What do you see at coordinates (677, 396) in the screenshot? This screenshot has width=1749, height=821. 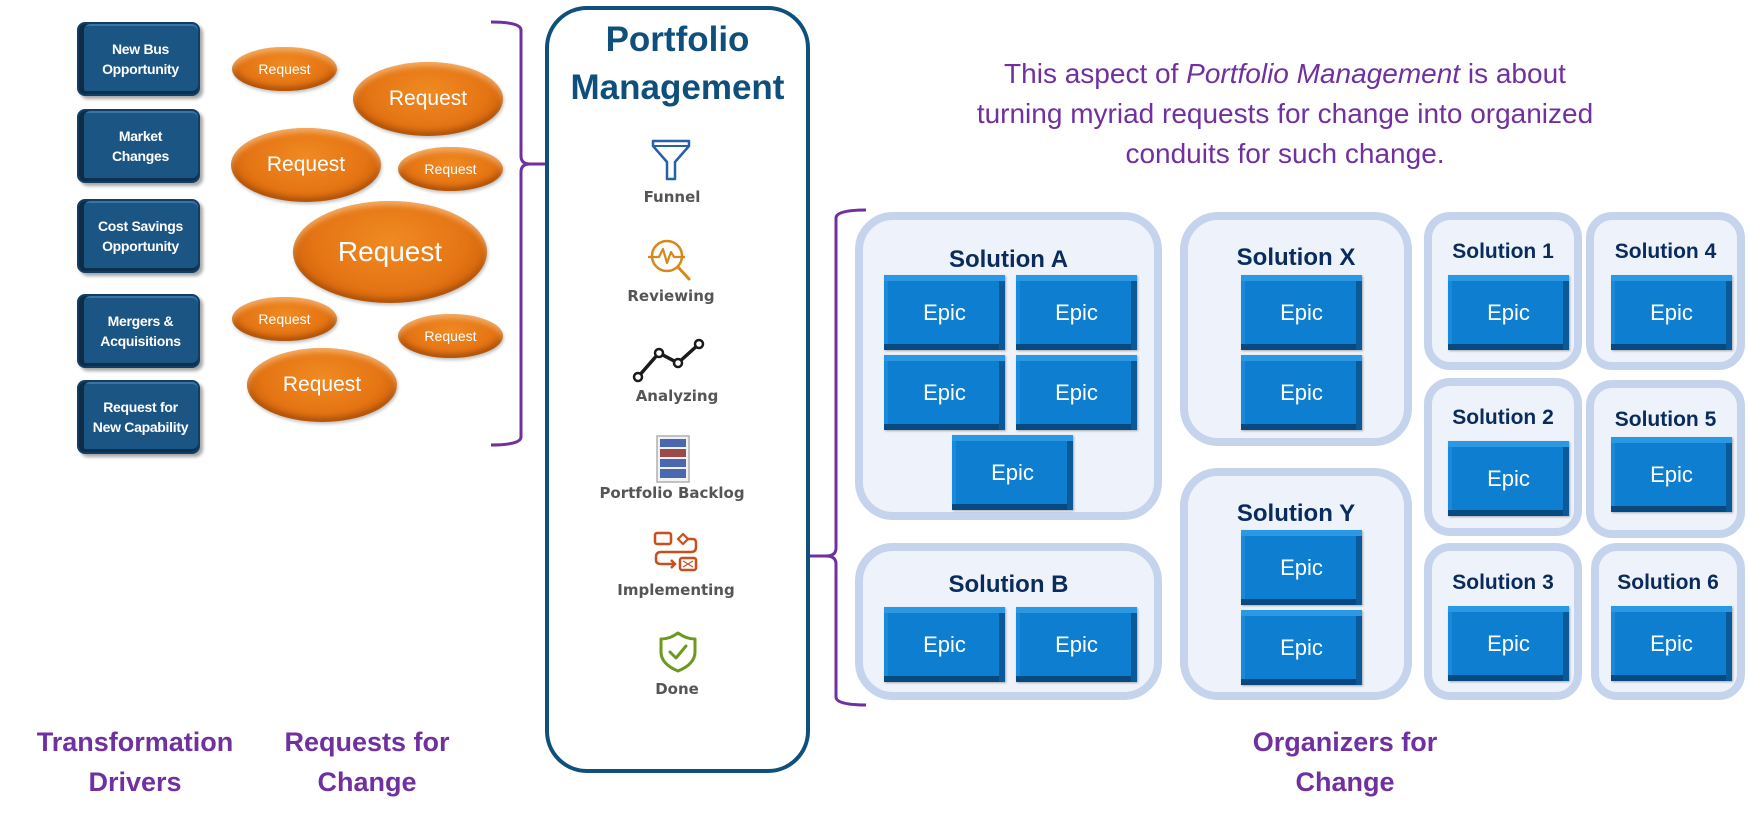 I see `stage-label-analyzing: Analyzing` at bounding box center [677, 396].